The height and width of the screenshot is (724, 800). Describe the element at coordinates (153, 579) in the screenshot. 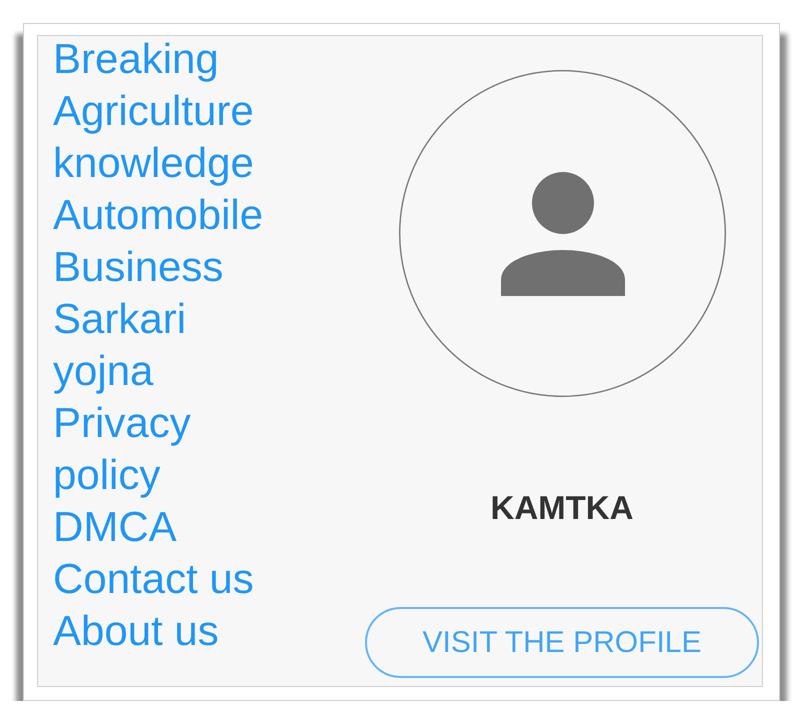

I see `nav-link: Contact us` at that location.